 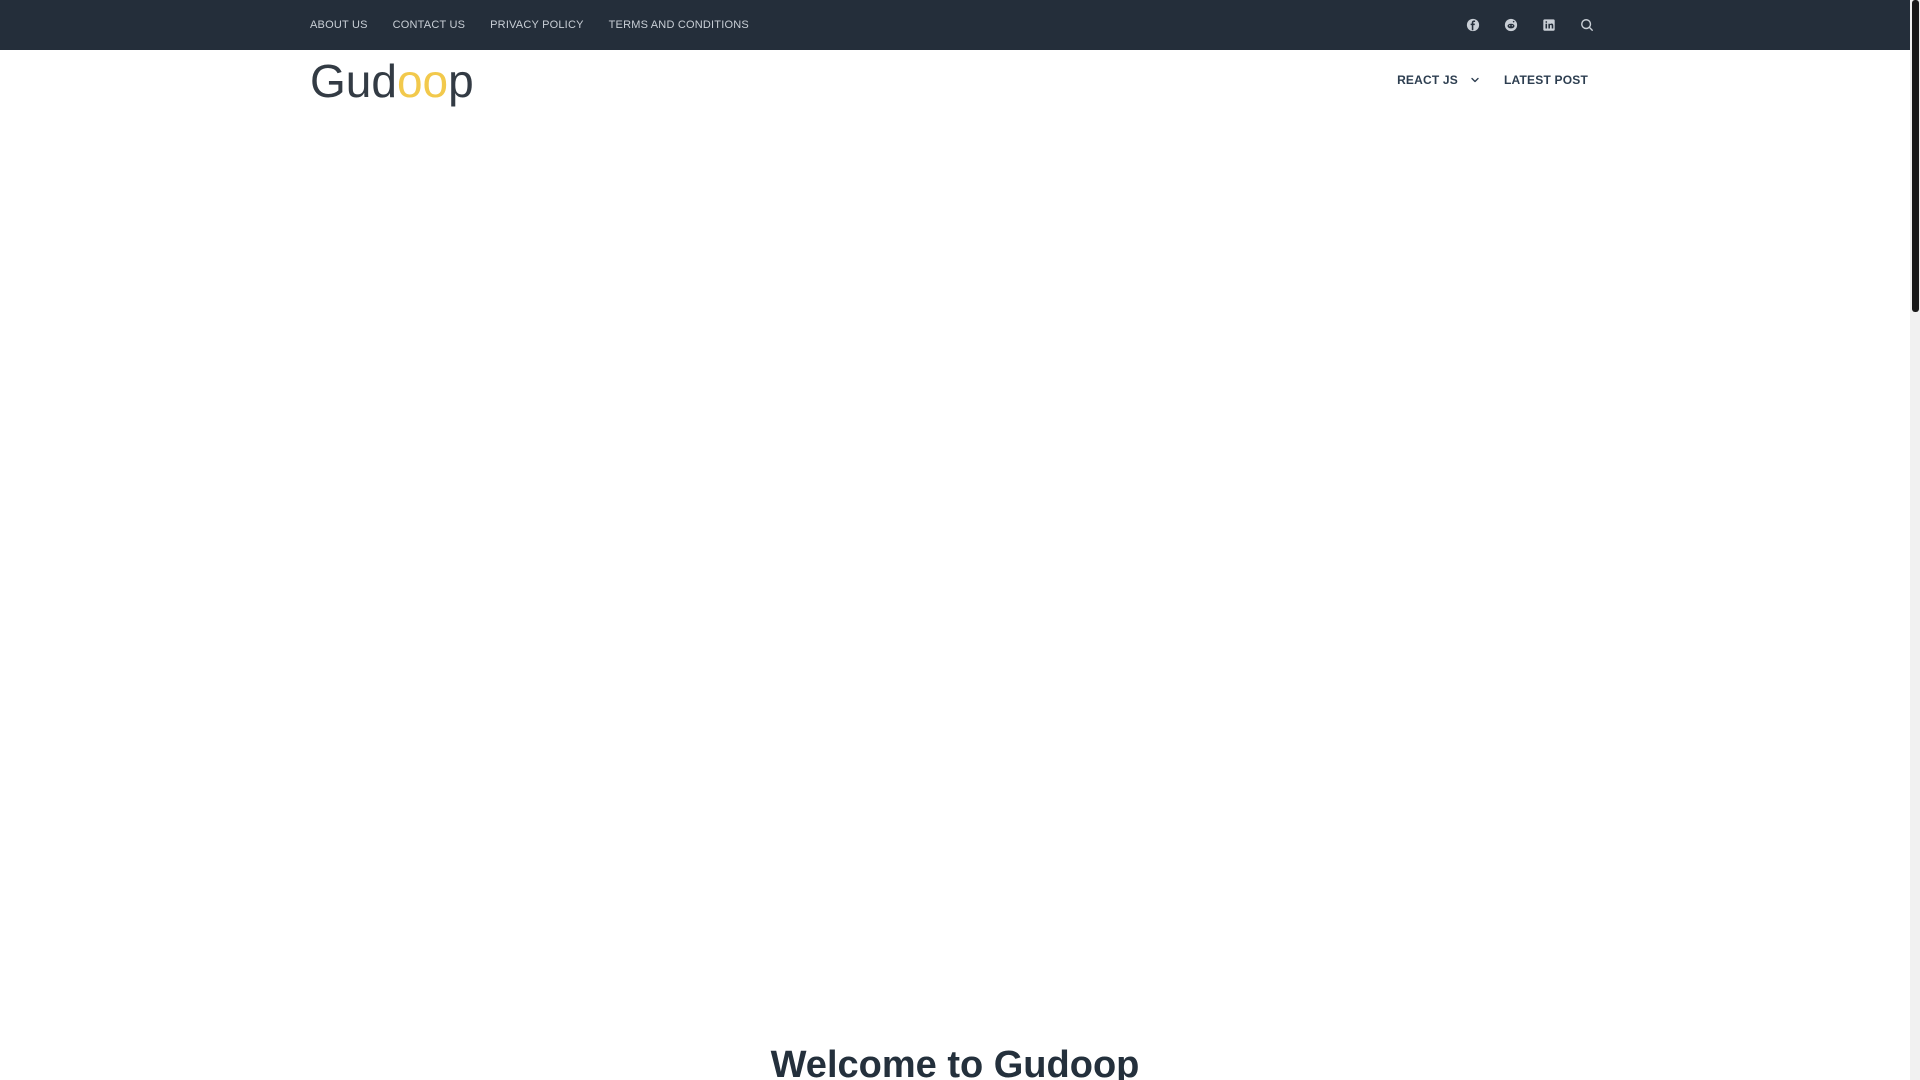 I want to click on top-nav-about-us: ABOUT US, so click(x=339, y=25).